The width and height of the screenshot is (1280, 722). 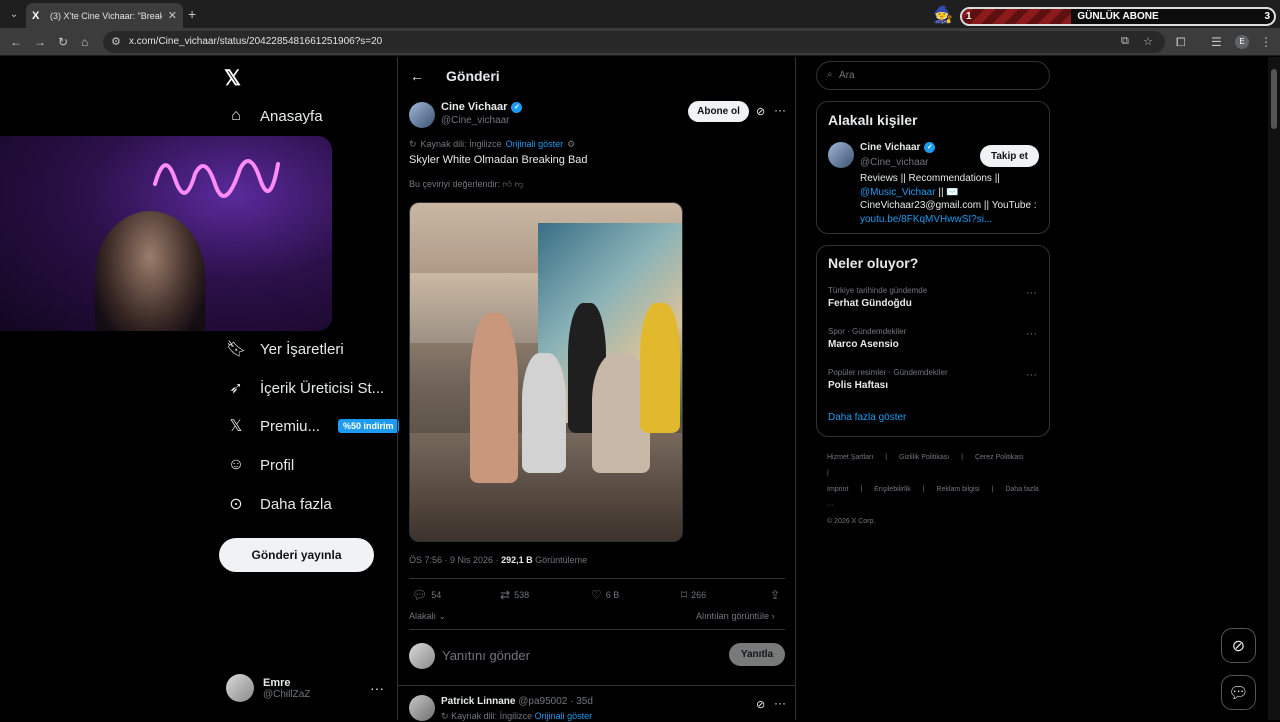 I want to click on home-browser-icon: ⌂, so click(x=84, y=42).